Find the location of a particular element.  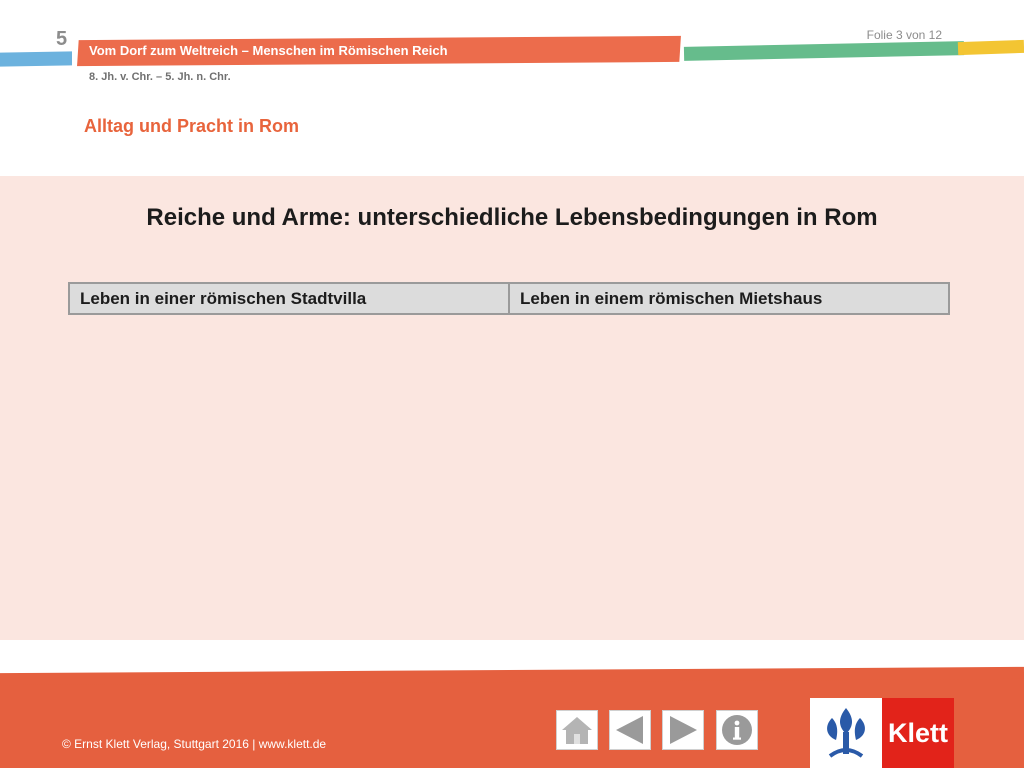

home-button is located at coordinates (577, 730).